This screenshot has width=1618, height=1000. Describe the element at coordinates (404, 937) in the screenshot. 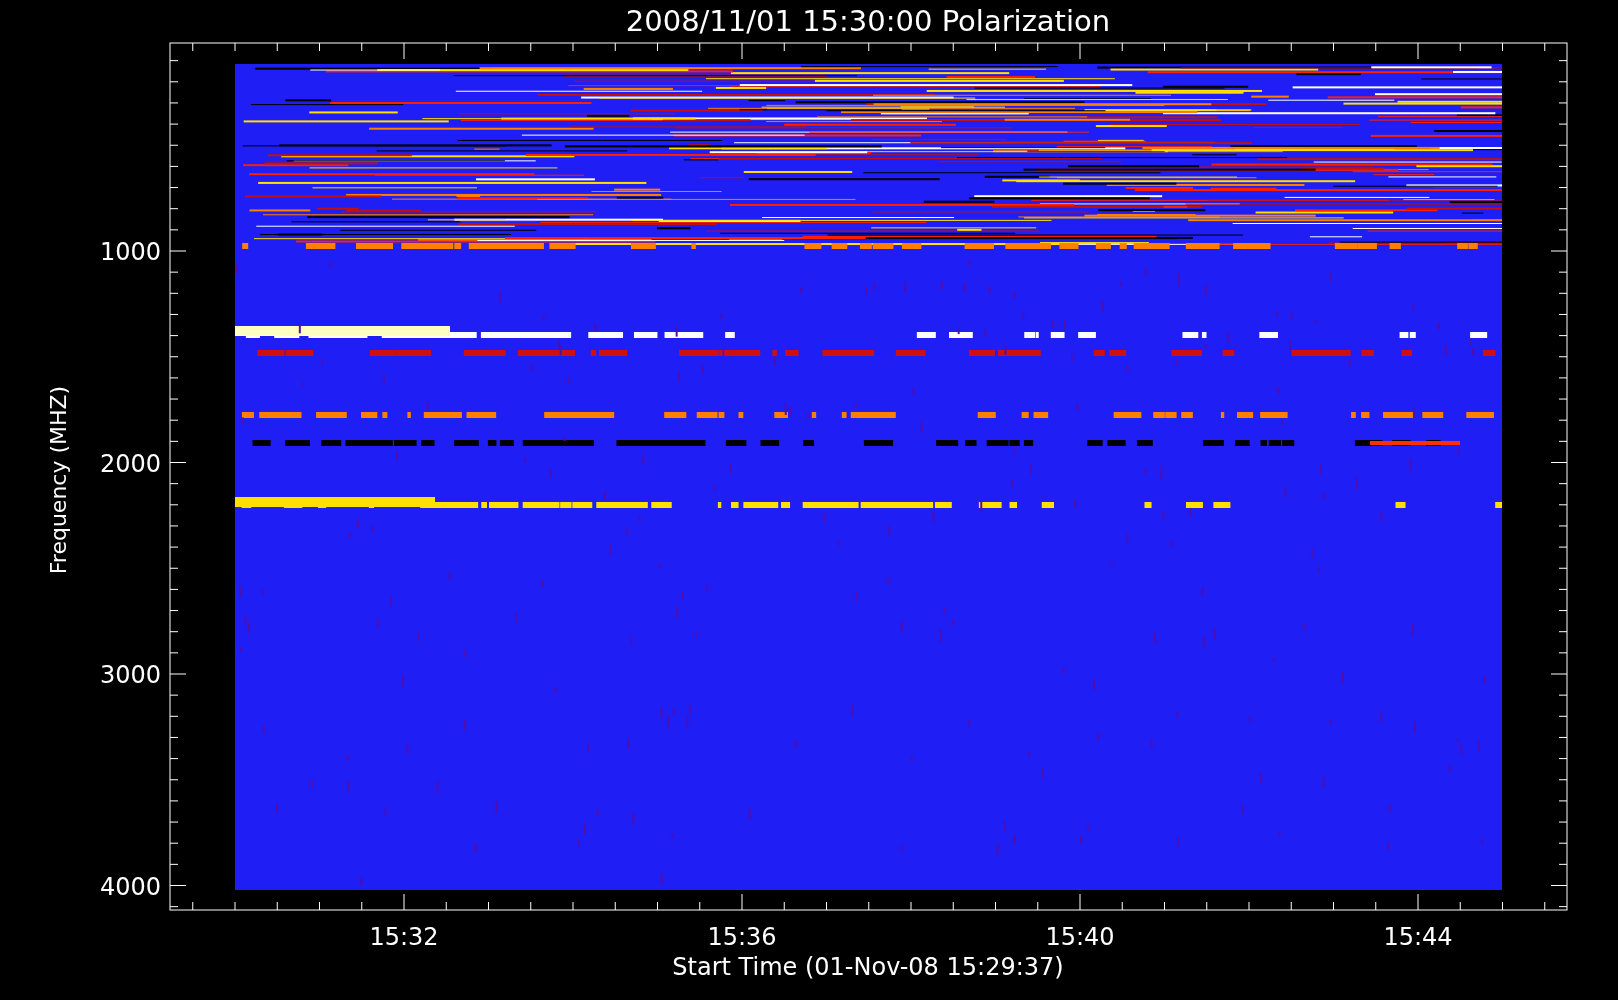

I see `x-tick-label: 15:32` at that location.